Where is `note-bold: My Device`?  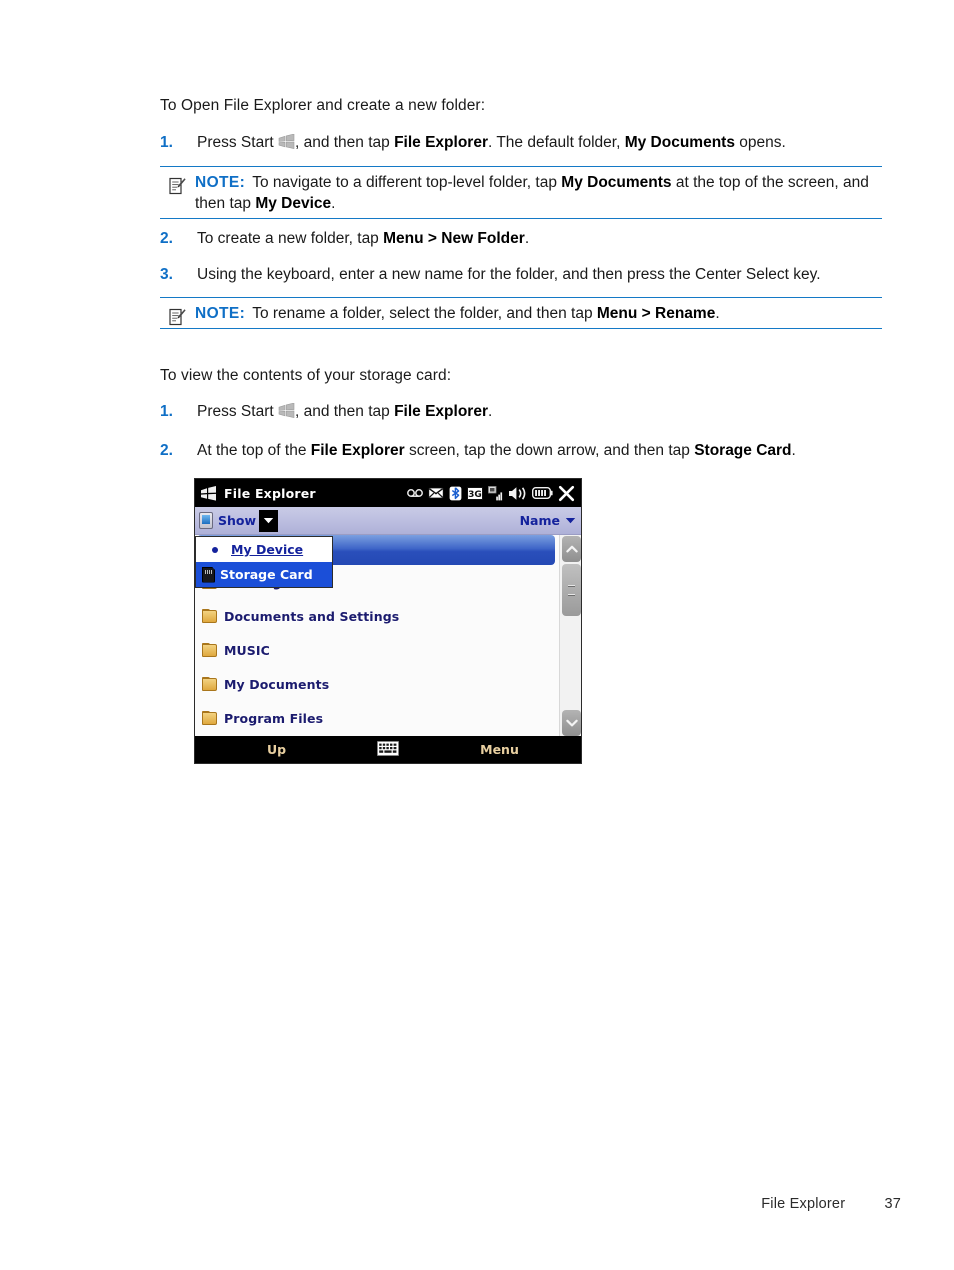
note-bold: My Device is located at coordinates (293, 203).